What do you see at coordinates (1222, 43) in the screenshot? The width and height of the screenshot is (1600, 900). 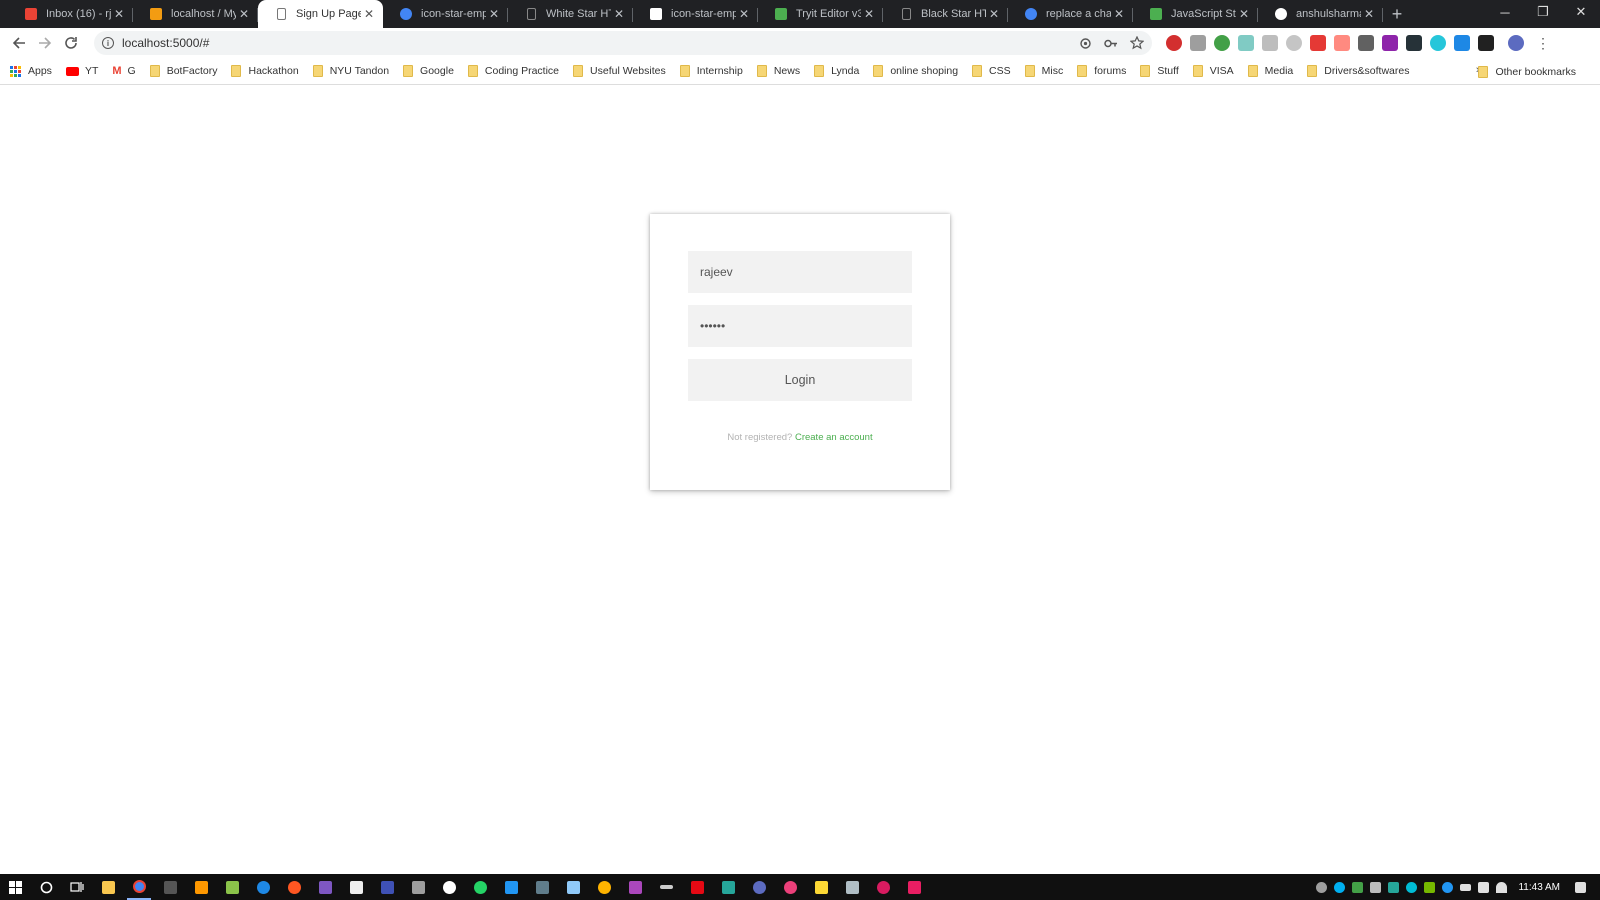 I see `extension-green-icon` at bounding box center [1222, 43].